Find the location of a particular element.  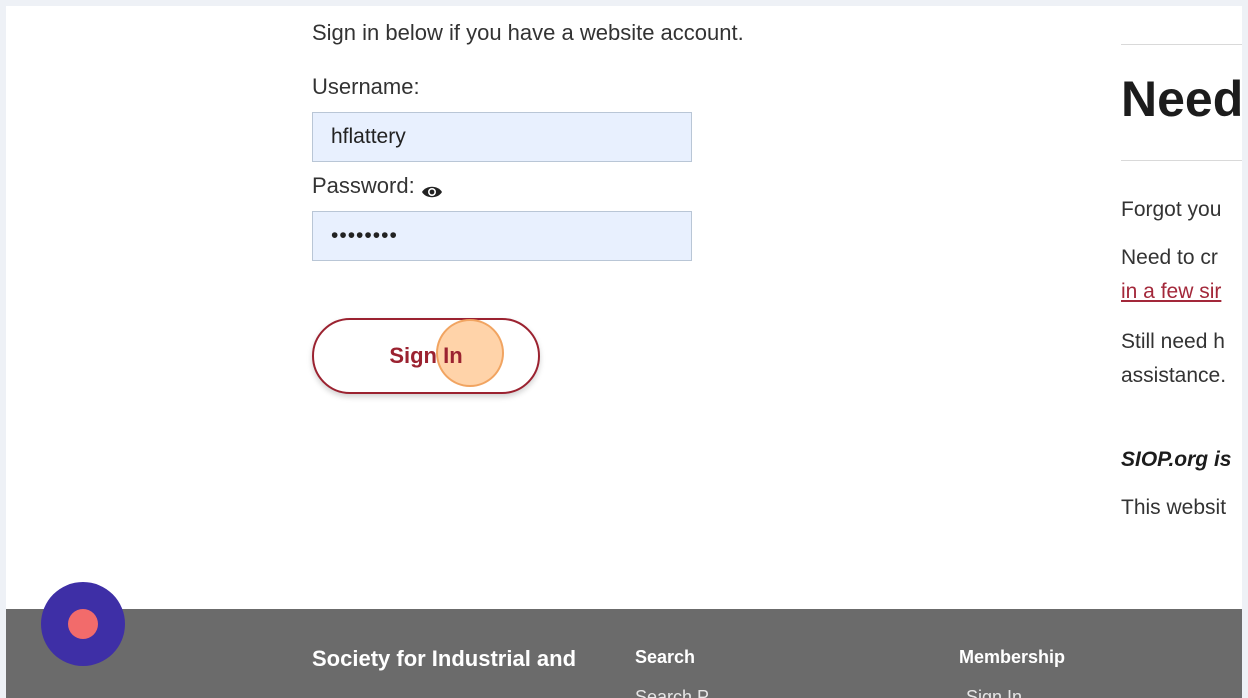

sign-in-button: Sign In is located at coordinates (426, 356).